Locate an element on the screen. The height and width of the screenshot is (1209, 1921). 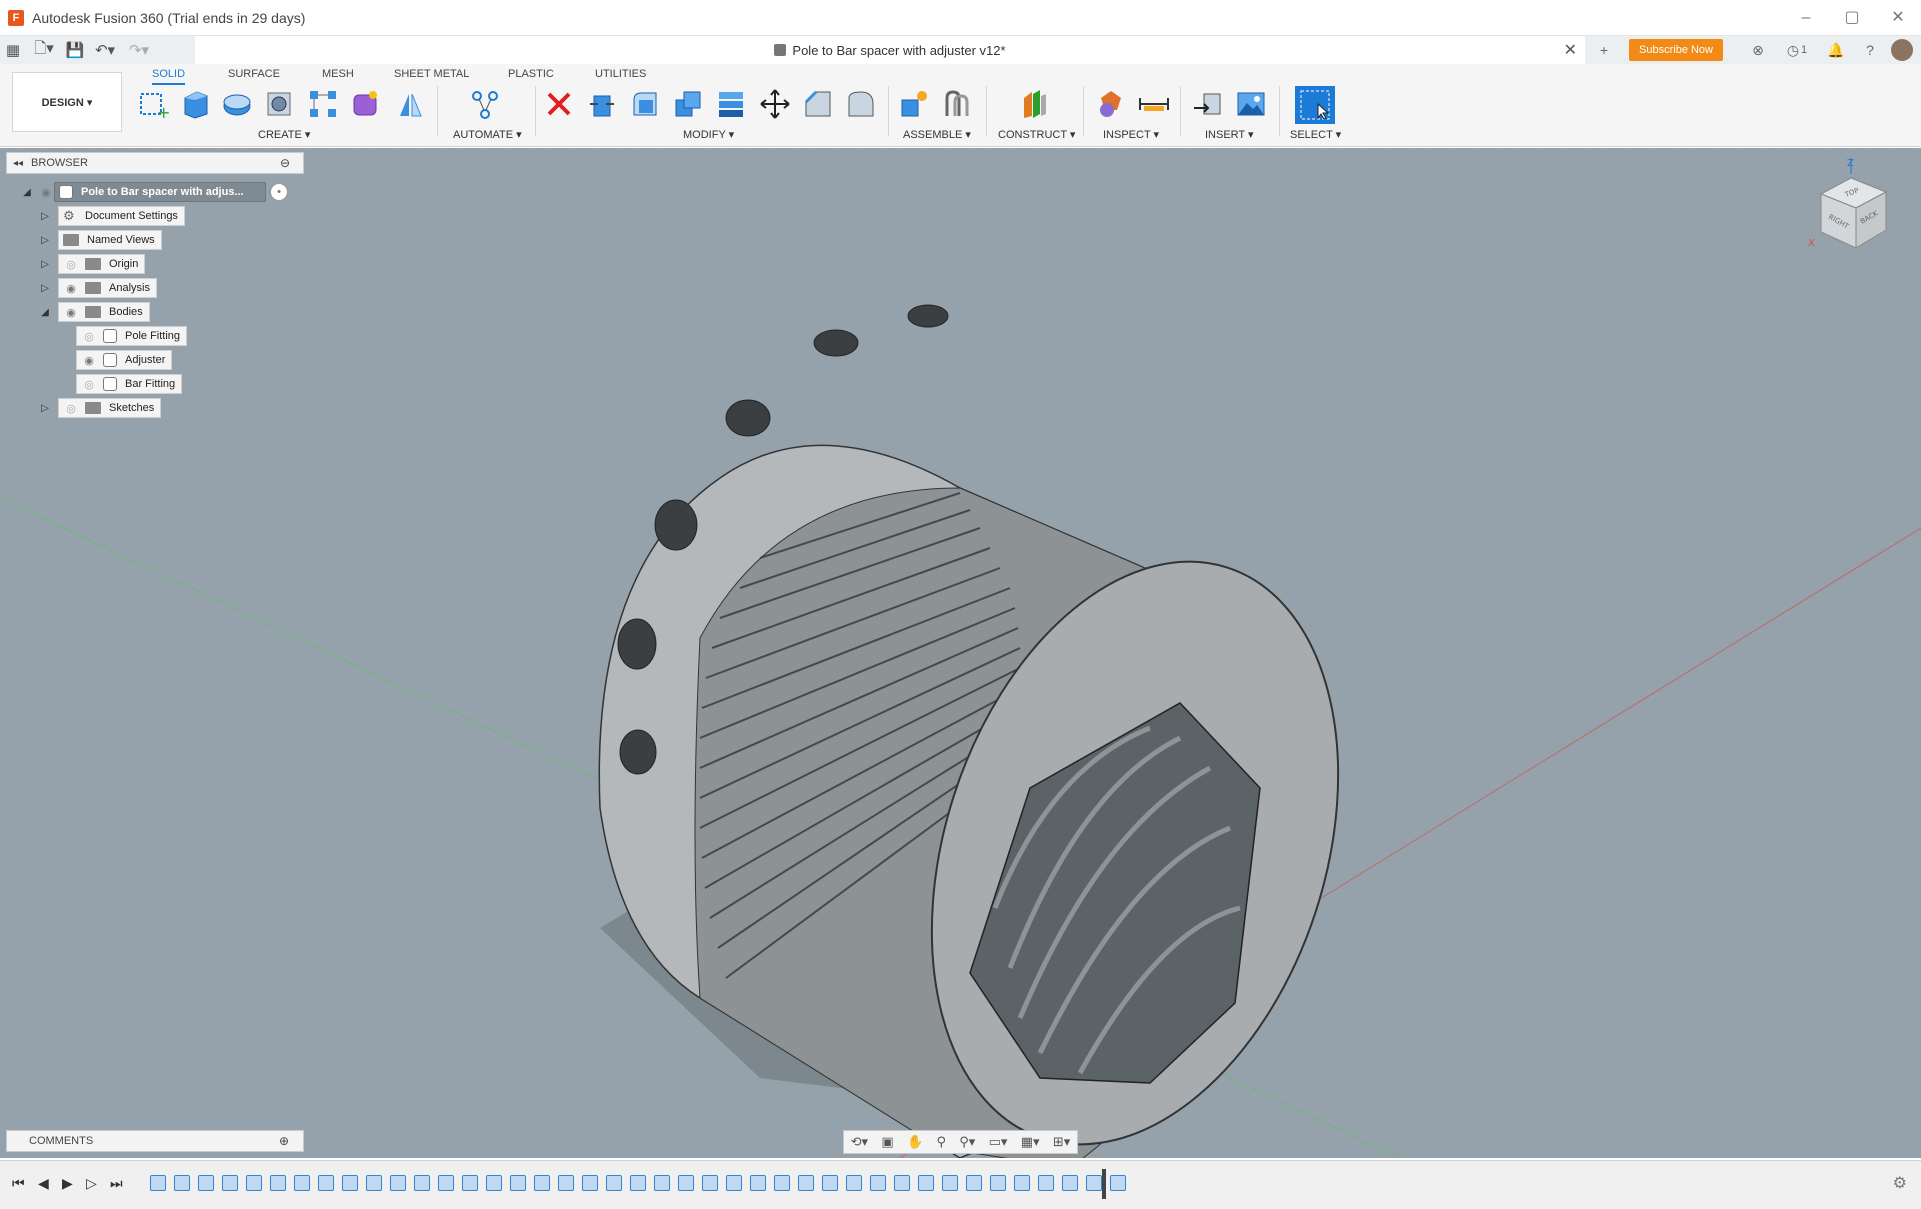
tab-solid: SOLID is located at coordinates (169, 76).